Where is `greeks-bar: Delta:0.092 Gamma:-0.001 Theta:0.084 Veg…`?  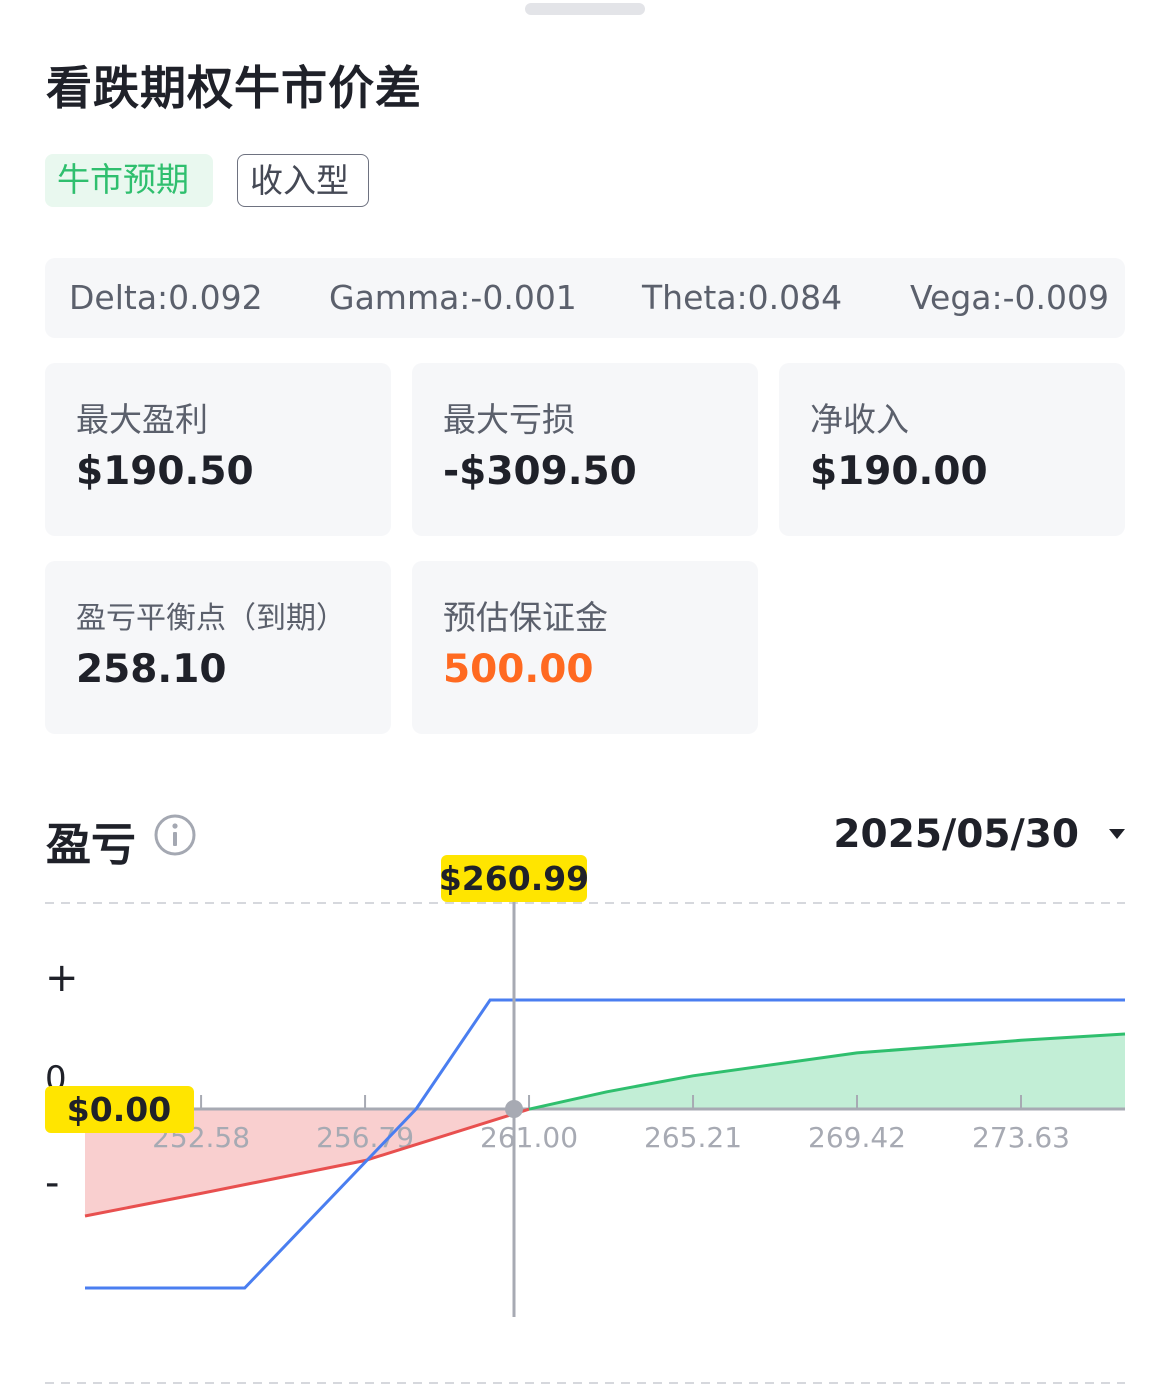
greeks-bar: Delta:0.092 Gamma:-0.001 Theta:0.084 Veg… is located at coordinates (585, 298).